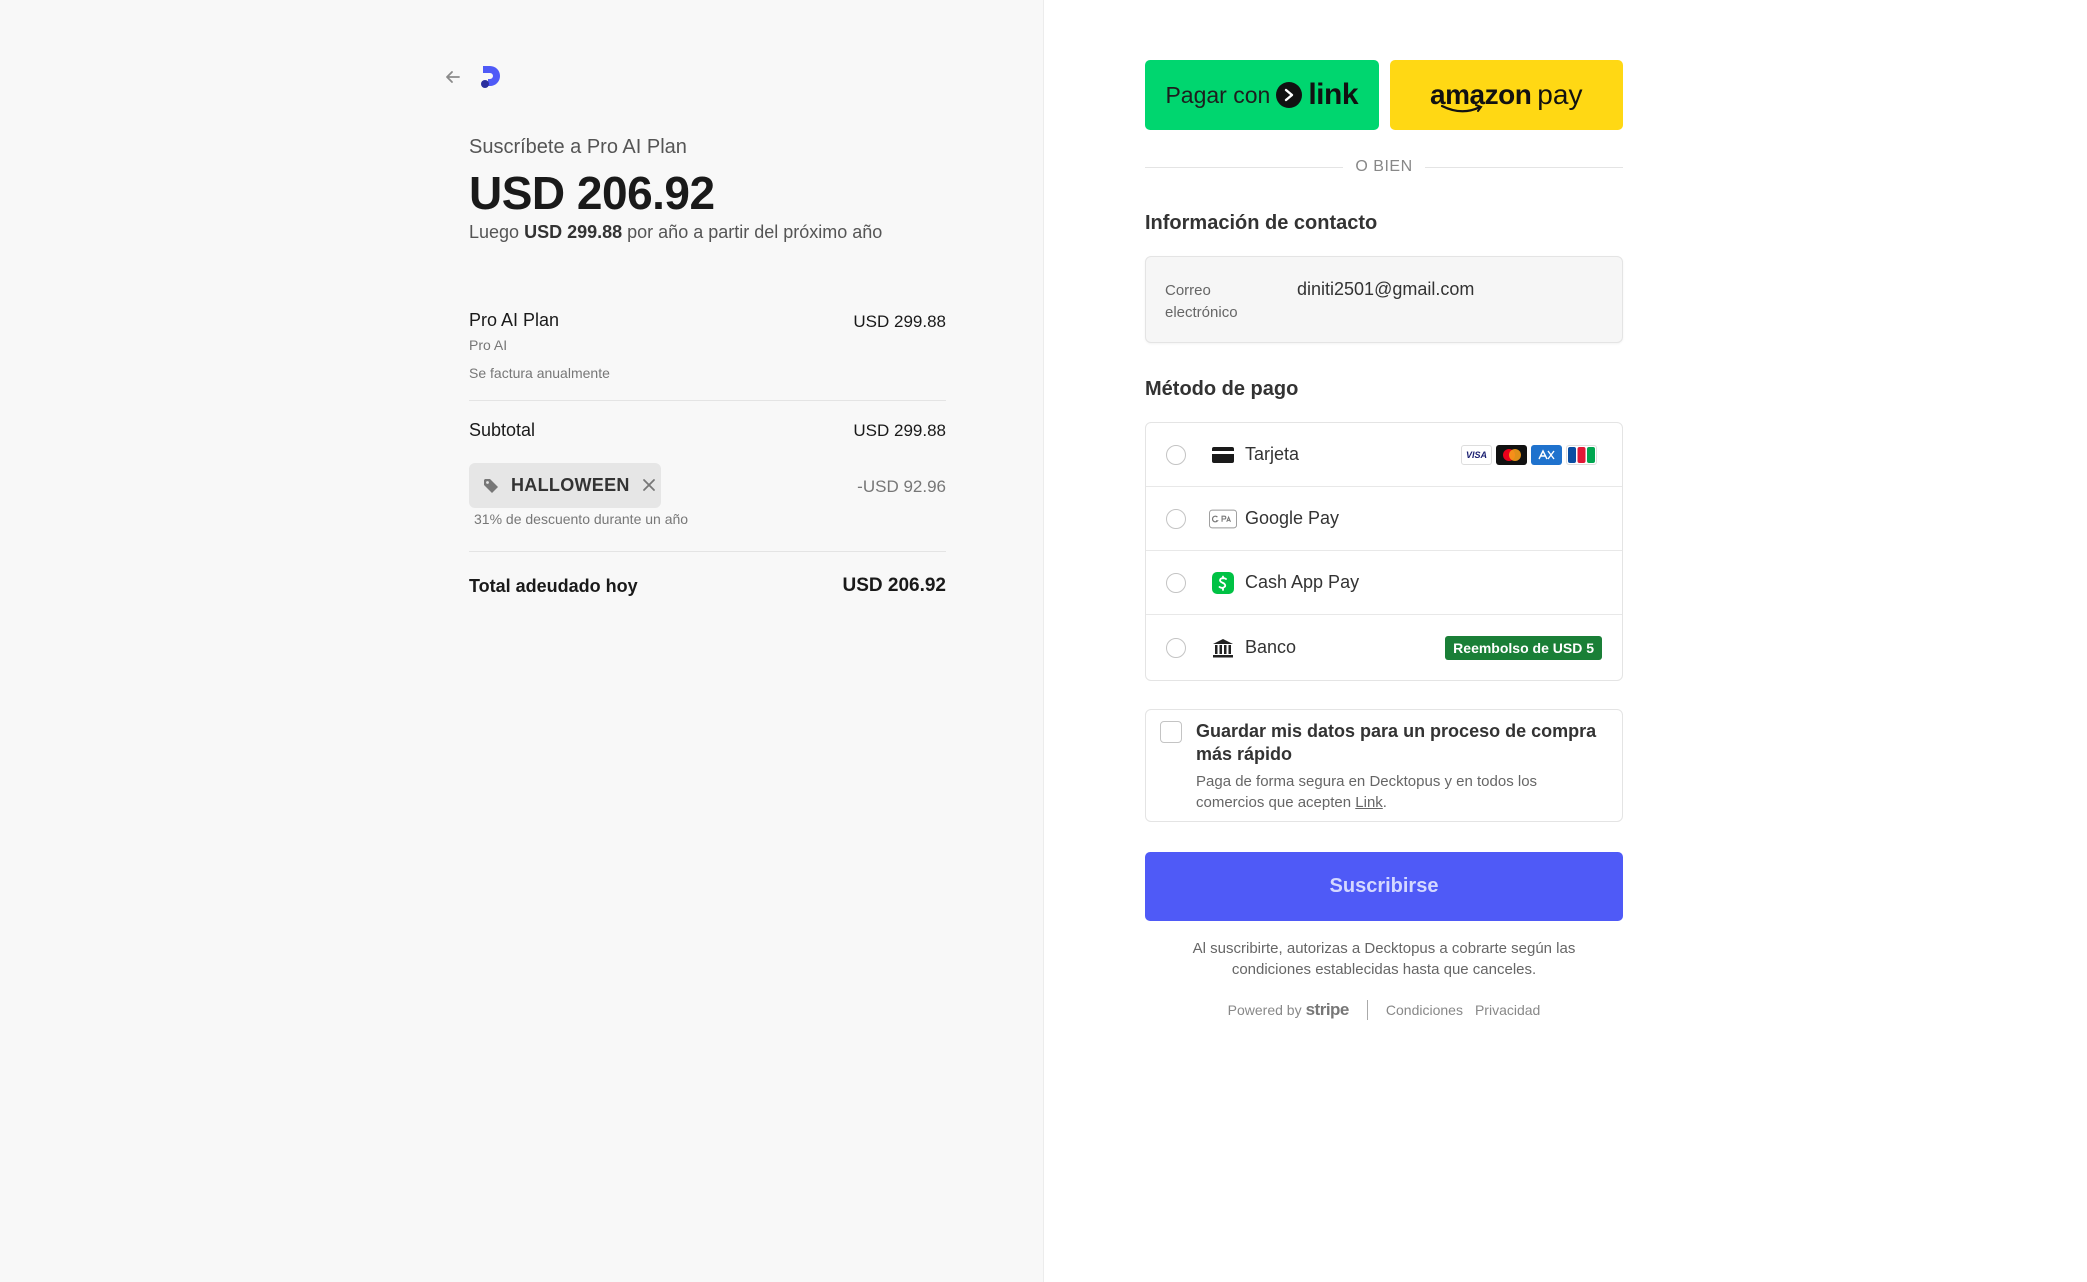 Image resolution: width=2087 pixels, height=1282 pixels. I want to click on subscribe-heading: Suscríbete a Pro AI Plan, so click(578, 147).